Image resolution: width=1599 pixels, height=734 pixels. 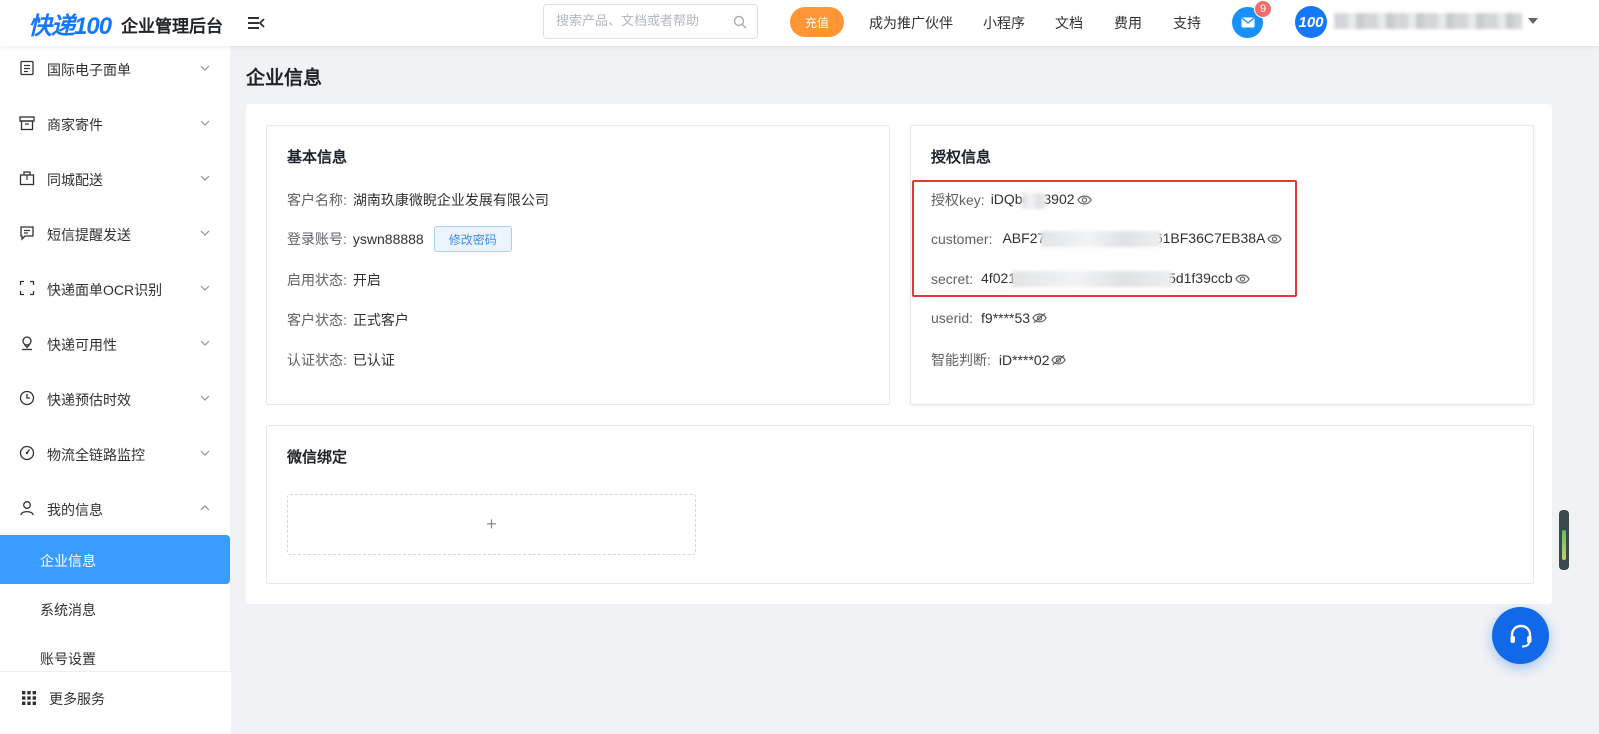 I want to click on sidebar-item-intl-waybill: 国际电子面单, so click(x=115, y=68).